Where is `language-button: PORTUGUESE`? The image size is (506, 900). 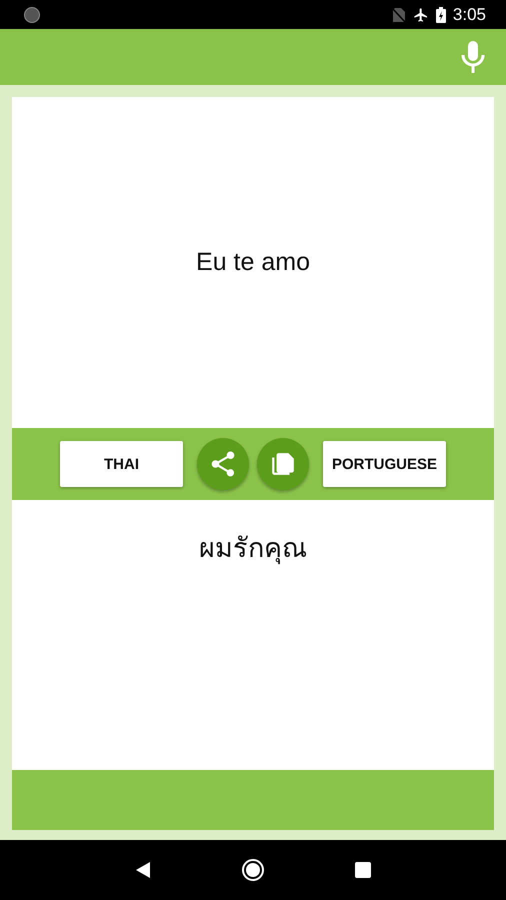 language-button: PORTUGUESE is located at coordinates (384, 464).